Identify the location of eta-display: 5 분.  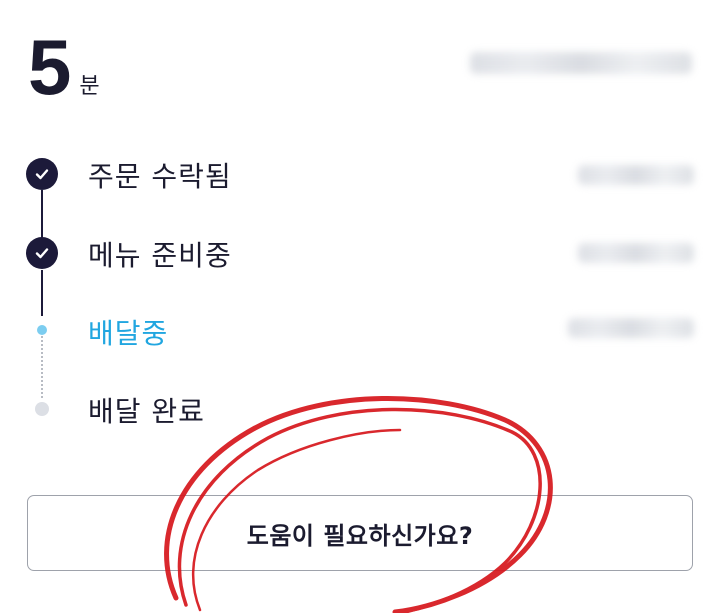
(64, 67).